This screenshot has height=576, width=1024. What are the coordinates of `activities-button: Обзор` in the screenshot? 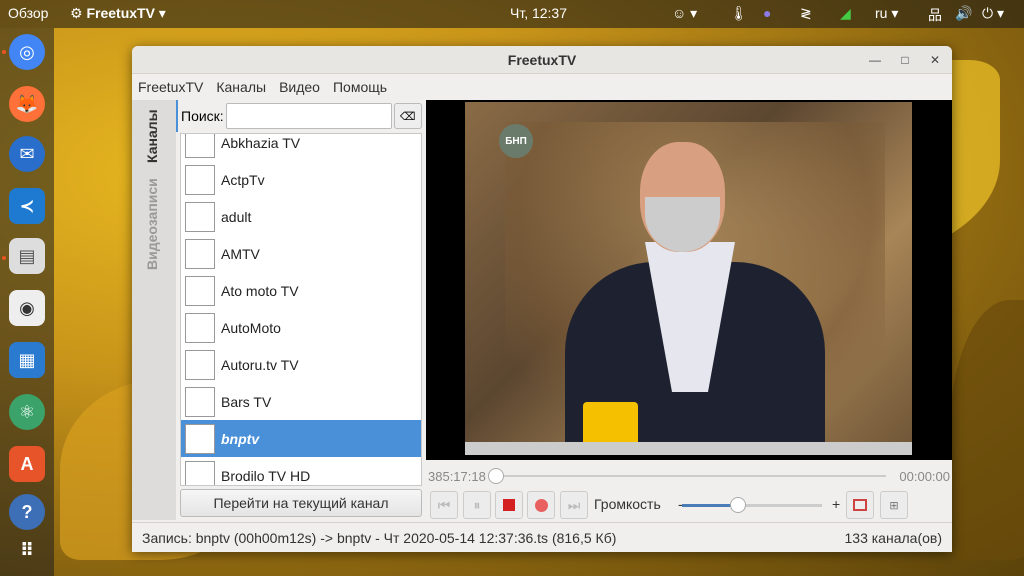 It's located at (28, 13).